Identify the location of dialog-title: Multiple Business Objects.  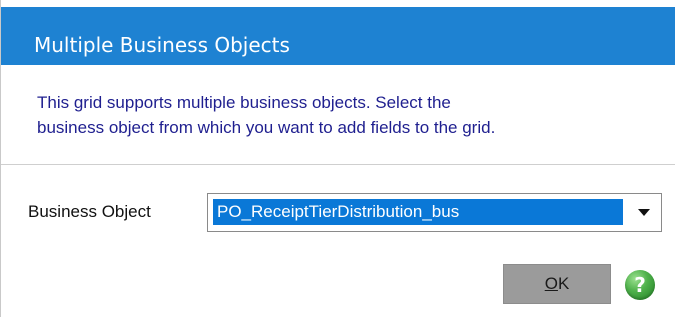
(162, 45).